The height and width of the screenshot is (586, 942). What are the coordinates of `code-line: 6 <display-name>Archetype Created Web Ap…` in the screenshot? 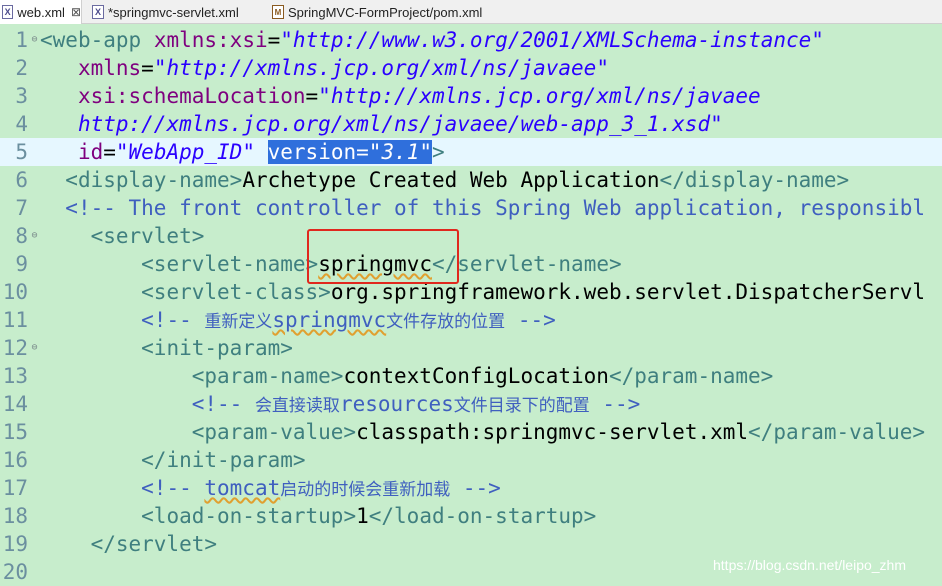 It's located at (471, 180).